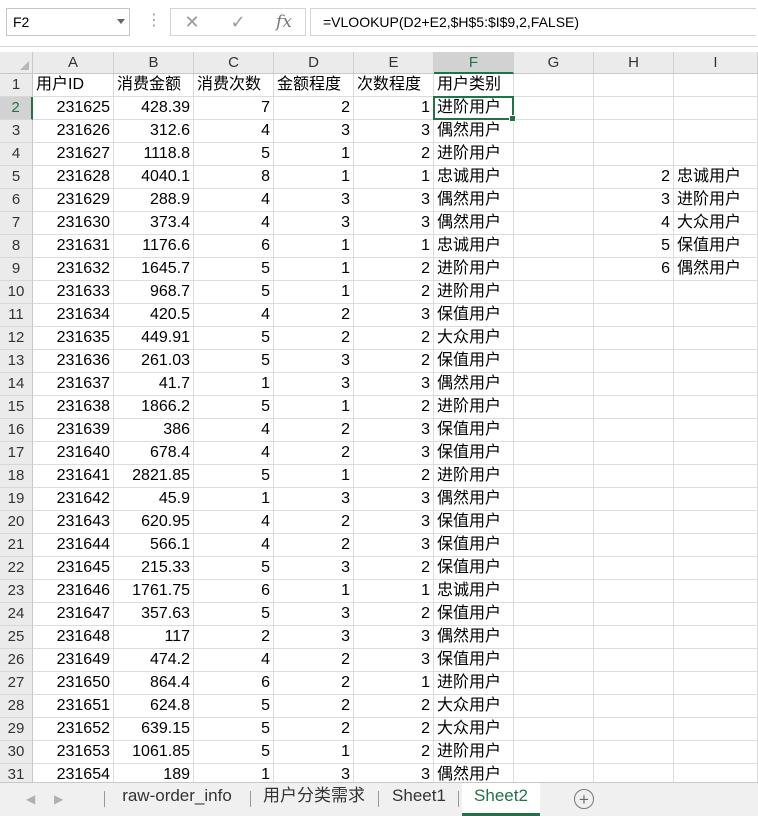 The image size is (758, 816). Describe the element at coordinates (634, 108) in the screenshot. I see `cell-h2` at that location.